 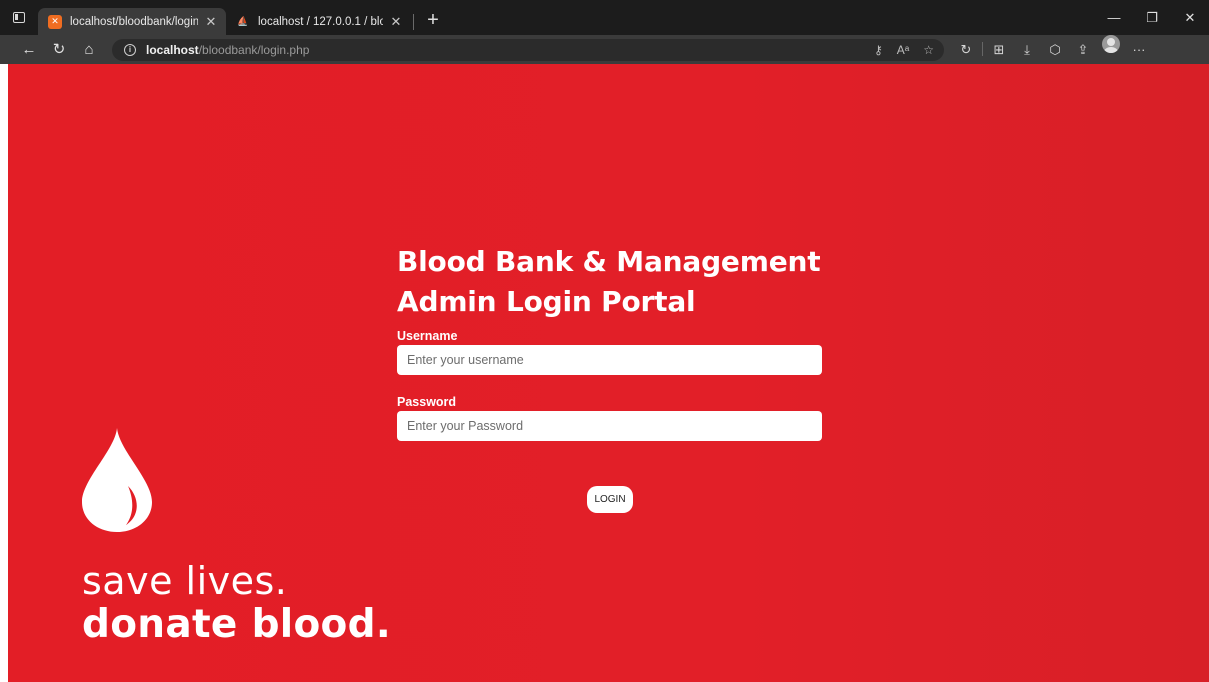 I want to click on tab-login: ✕ localhost/bloodbank/login.php ✕, so click(x=132, y=21).